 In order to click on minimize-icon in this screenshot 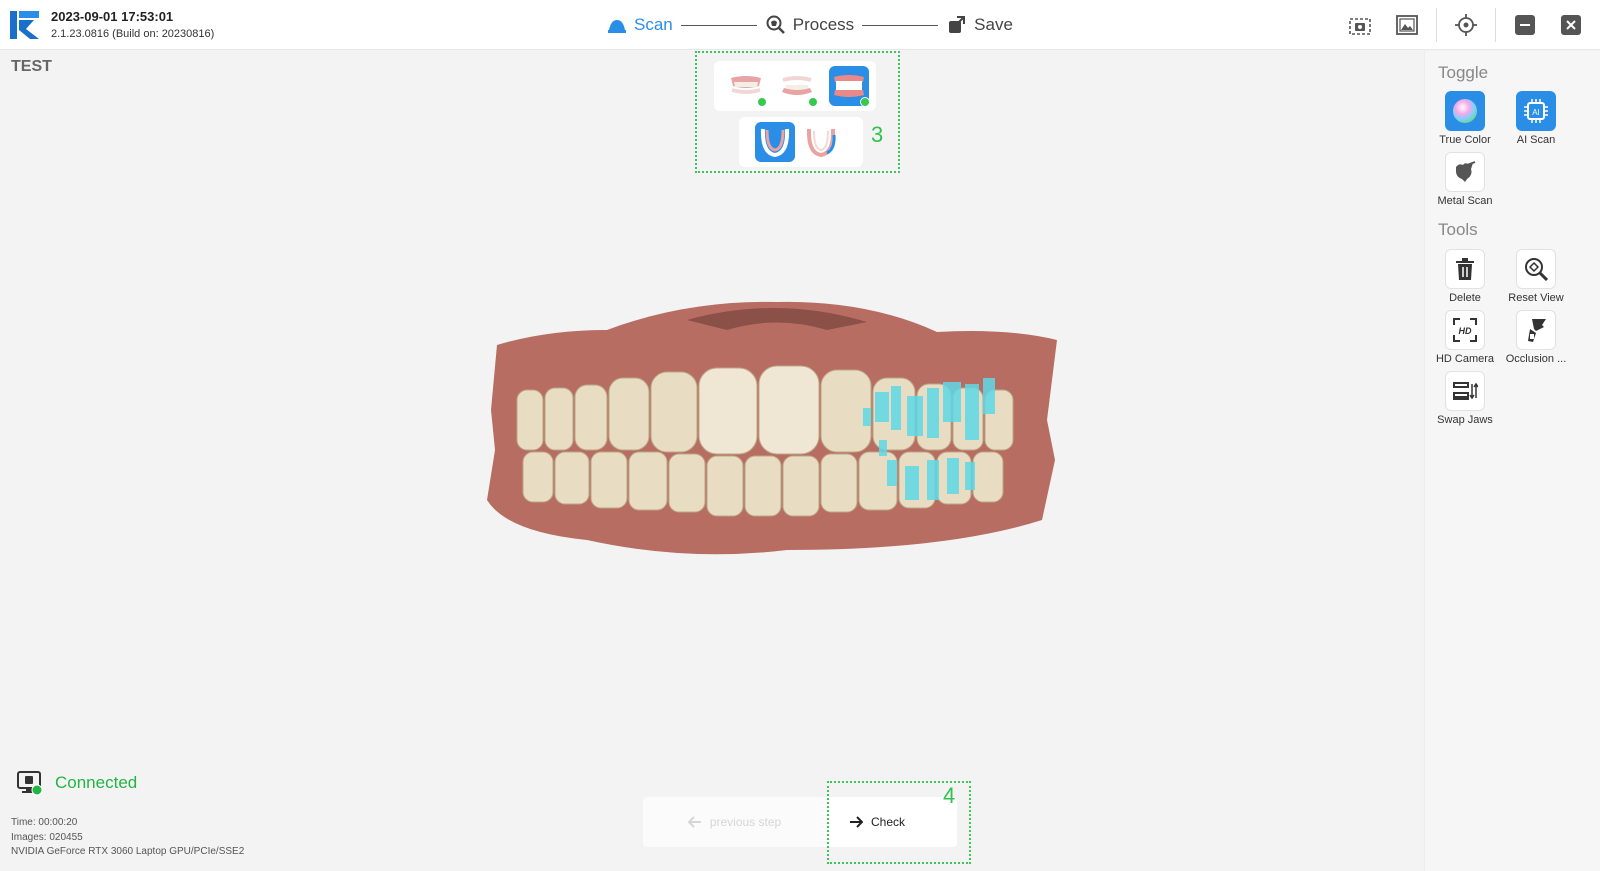, I will do `click(1525, 25)`.